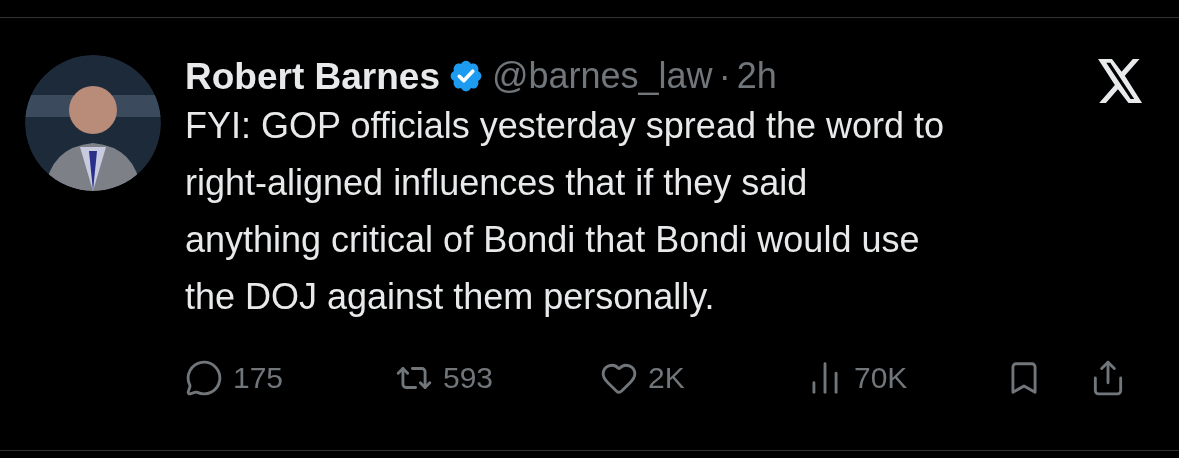 This screenshot has width=1179, height=458. What do you see at coordinates (1121, 81) in the screenshot?
I see `x-logo-icon` at bounding box center [1121, 81].